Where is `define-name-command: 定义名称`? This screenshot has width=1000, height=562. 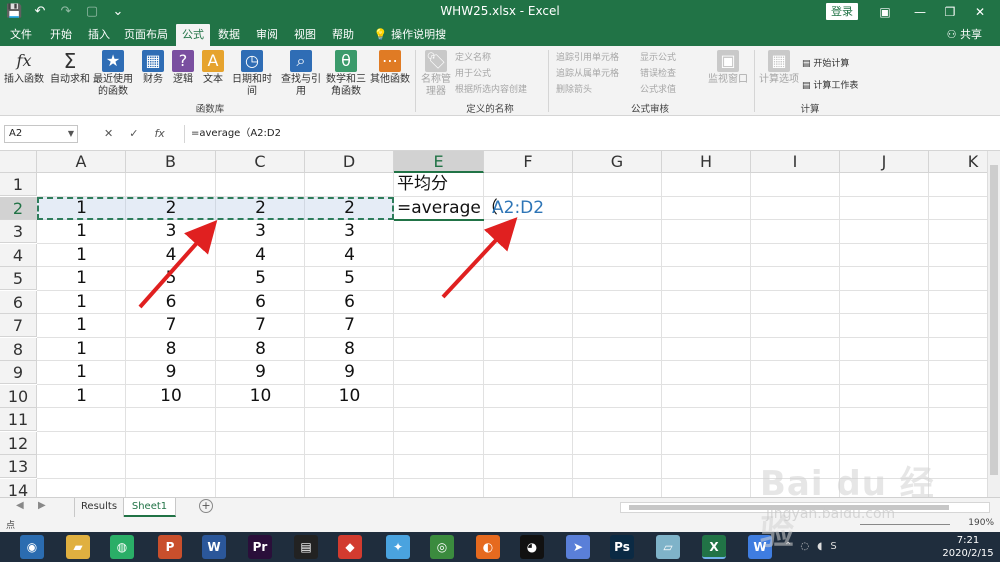 define-name-command: 定义名称 is located at coordinates (473, 58).